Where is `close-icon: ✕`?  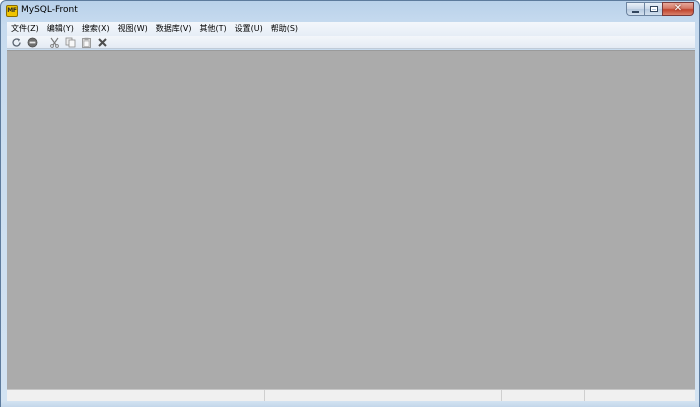 close-icon: ✕ is located at coordinates (678, 8).